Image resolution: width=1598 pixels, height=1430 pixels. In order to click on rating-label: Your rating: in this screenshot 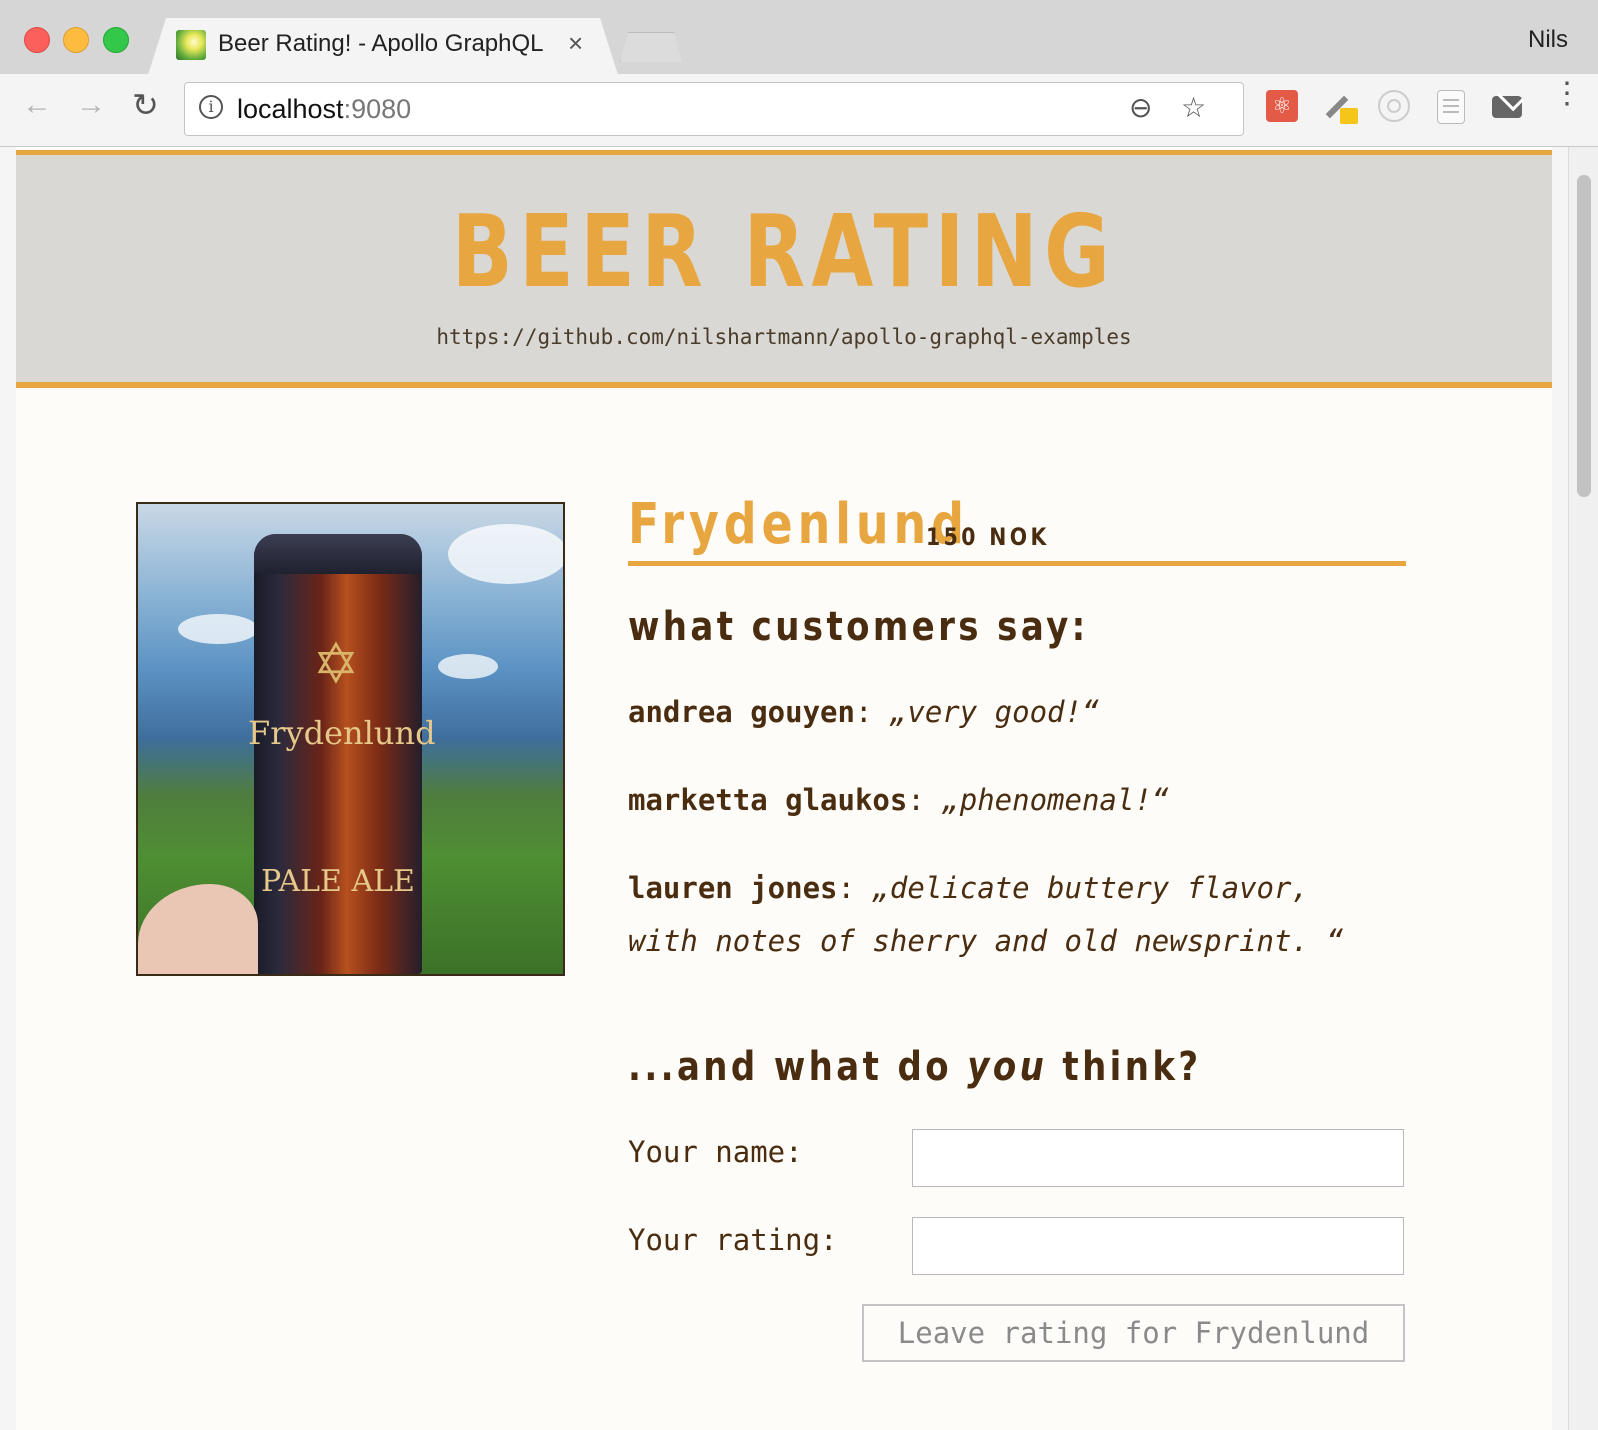, I will do `click(733, 1240)`.